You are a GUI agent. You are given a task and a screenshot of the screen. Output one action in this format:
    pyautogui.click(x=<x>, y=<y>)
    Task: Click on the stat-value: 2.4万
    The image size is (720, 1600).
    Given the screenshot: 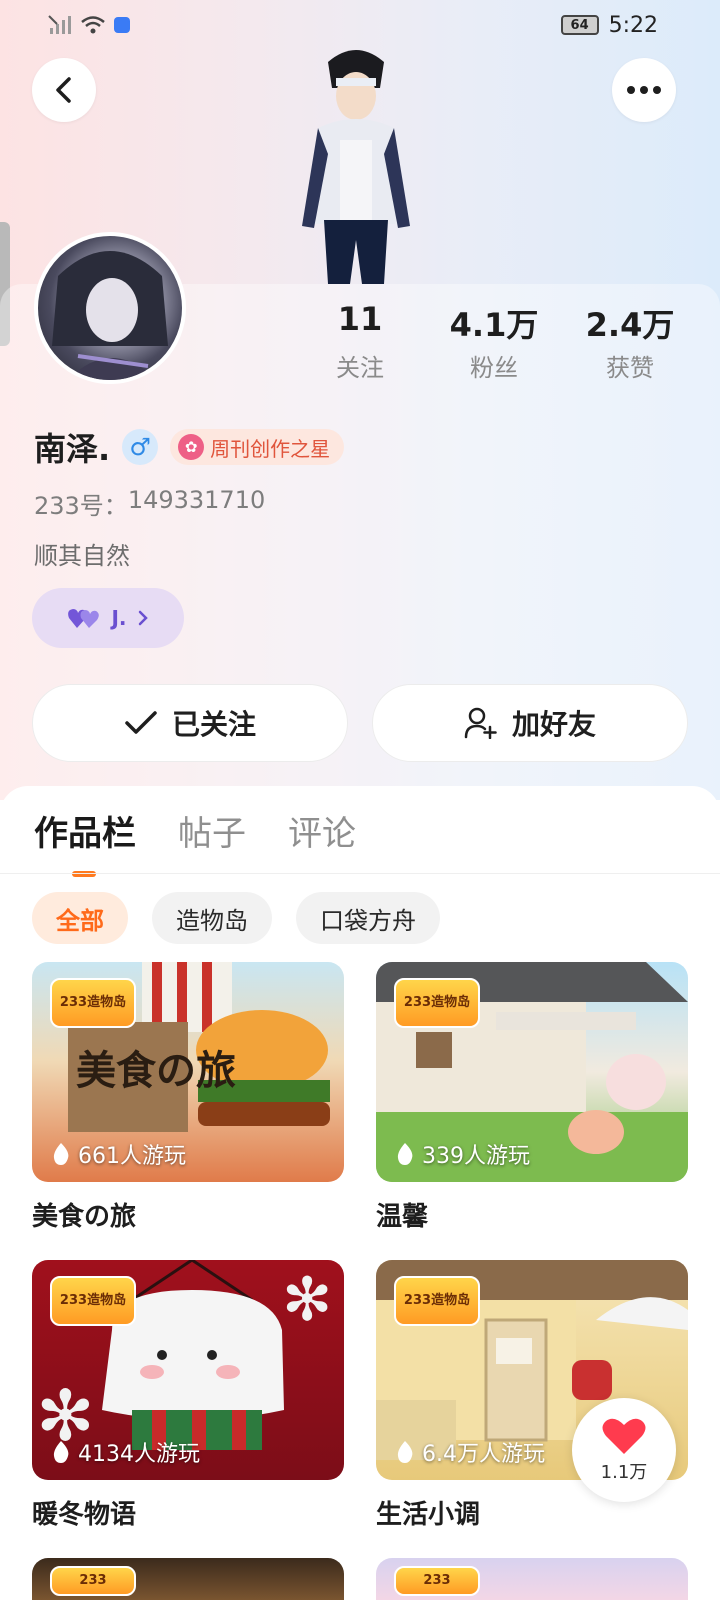 What is the action you would take?
    pyautogui.click(x=630, y=325)
    